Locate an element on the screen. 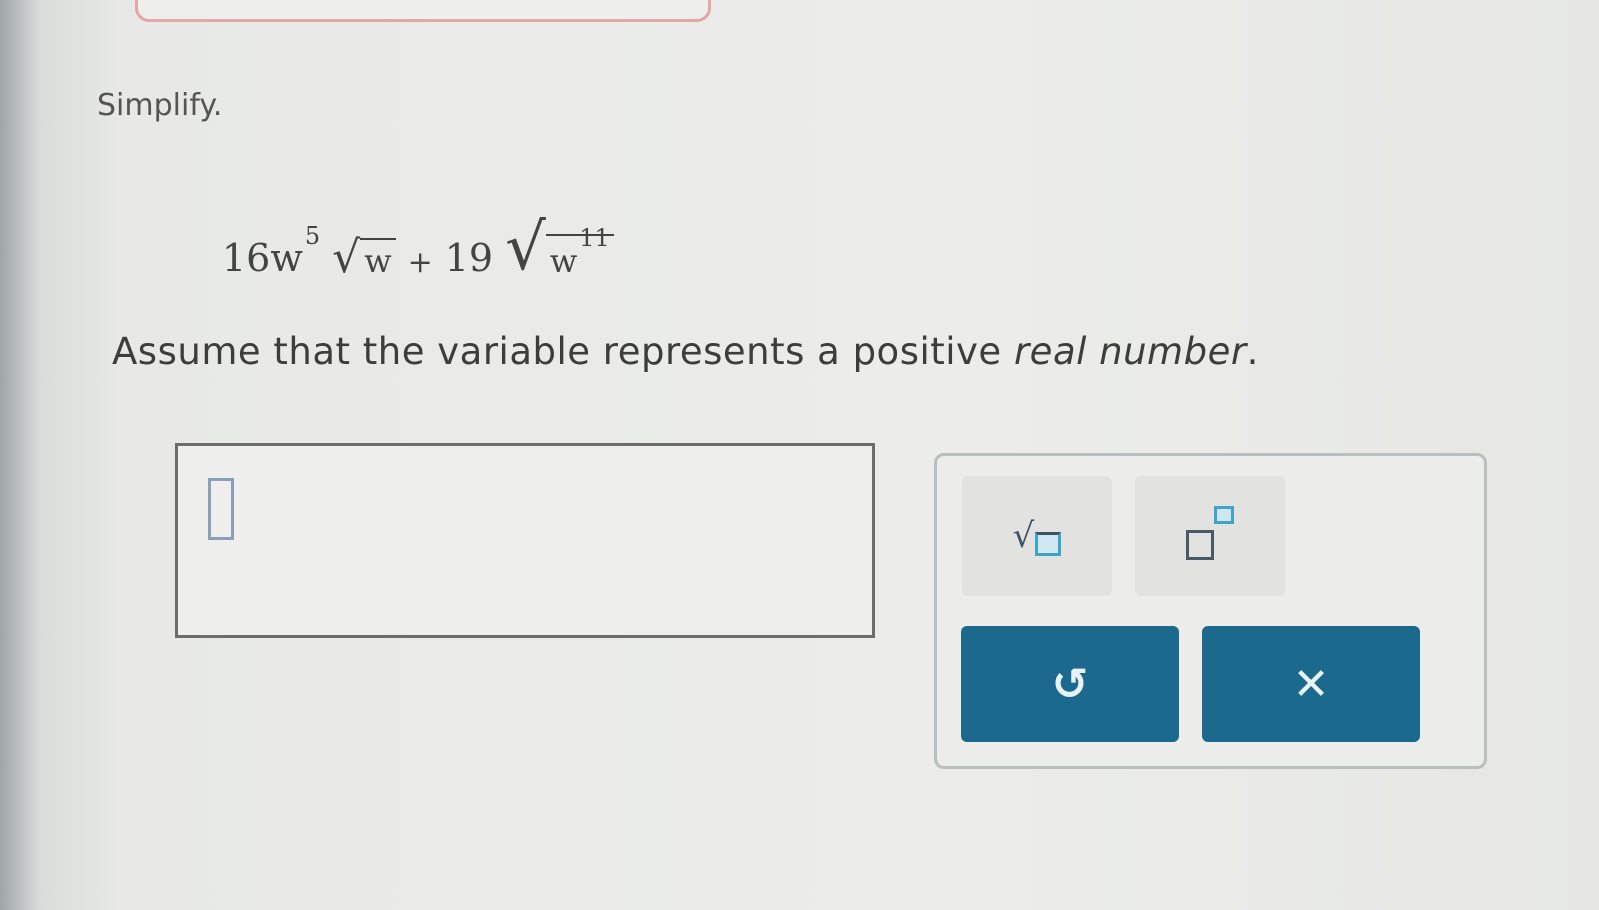  term2-radical: √ w11 is located at coordinates (559, 248).